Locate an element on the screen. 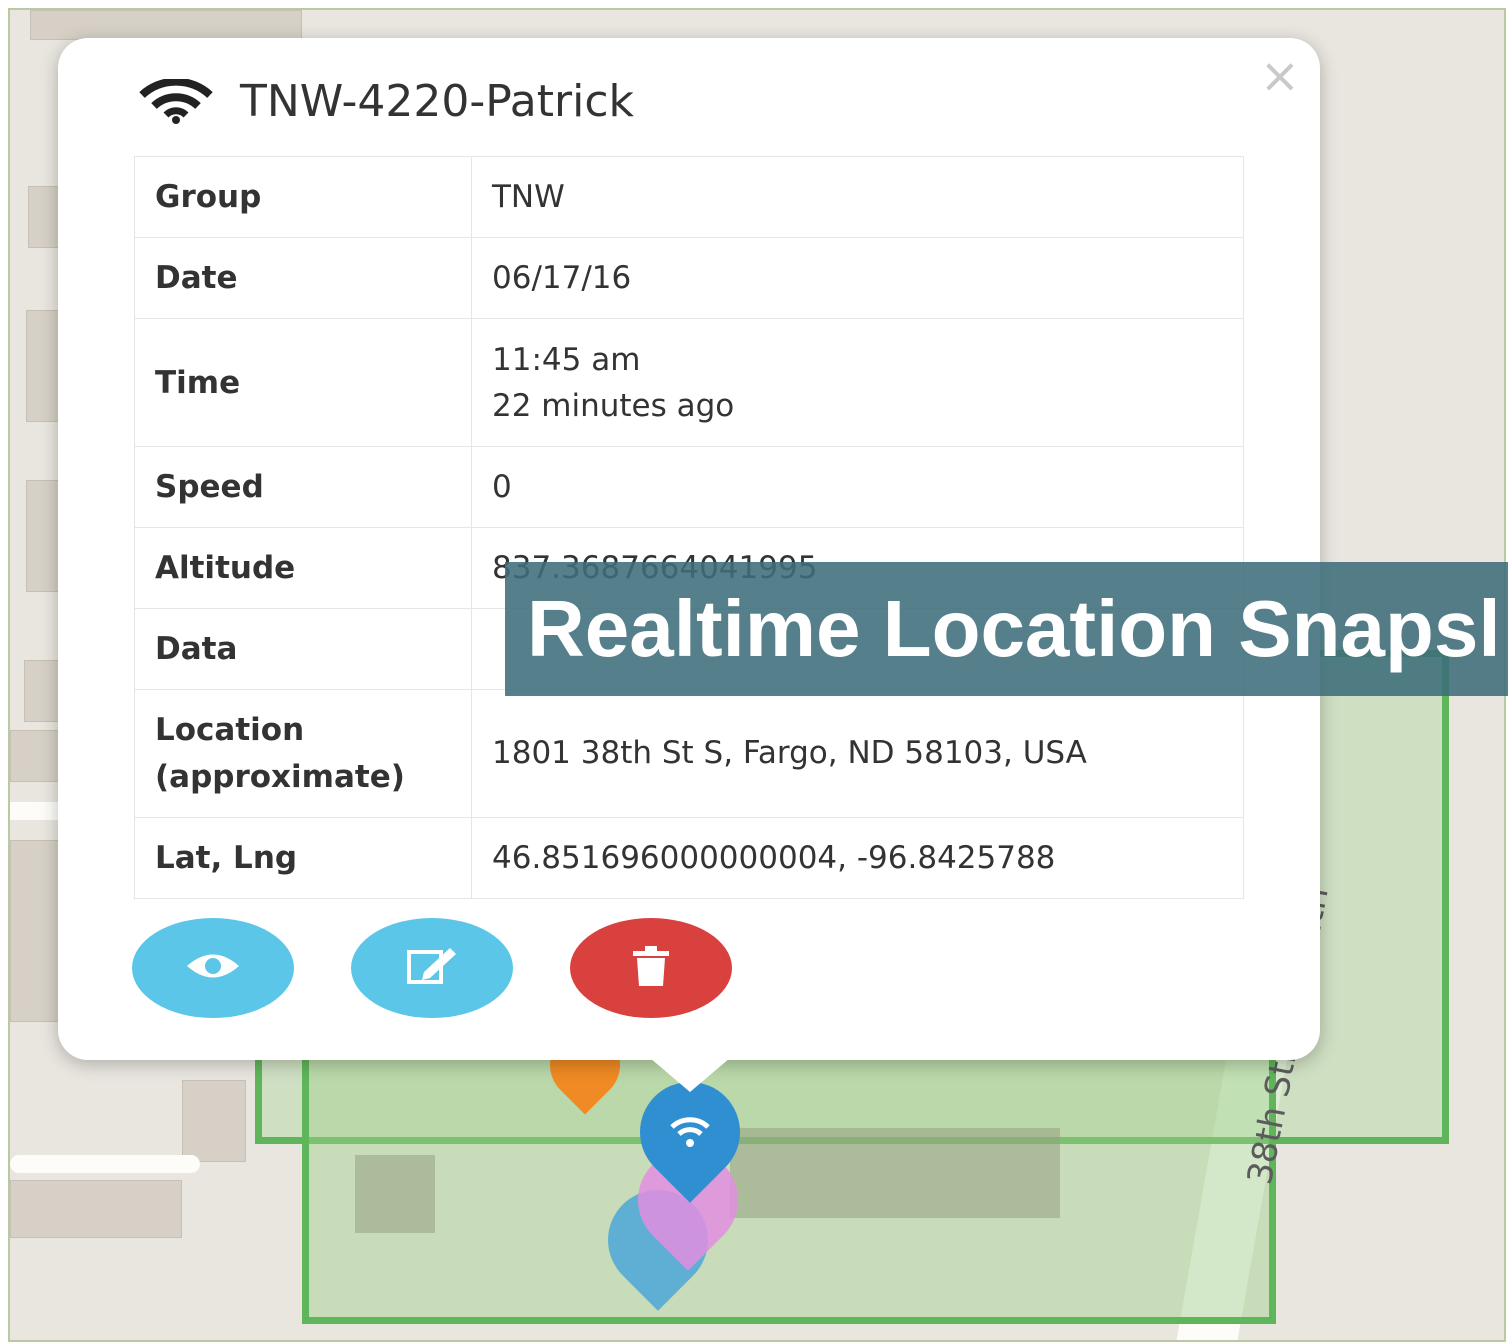 This screenshot has width=1508, height=1342. device-name: TNW-4220-Patrick is located at coordinates (437, 101).